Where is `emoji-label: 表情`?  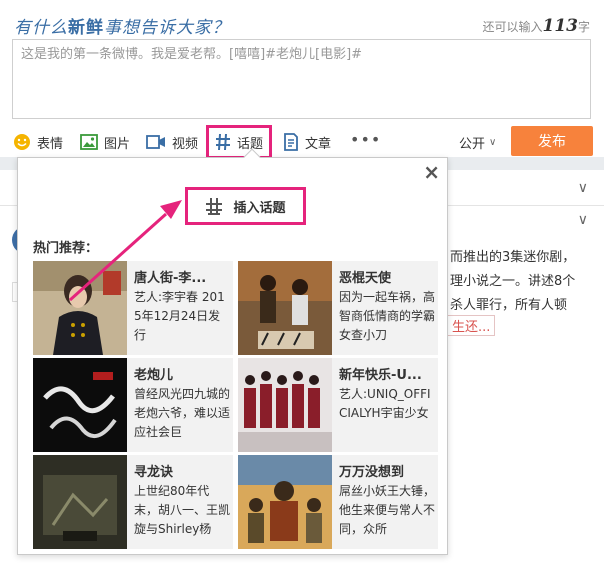 emoji-label: 表情 is located at coordinates (50, 144).